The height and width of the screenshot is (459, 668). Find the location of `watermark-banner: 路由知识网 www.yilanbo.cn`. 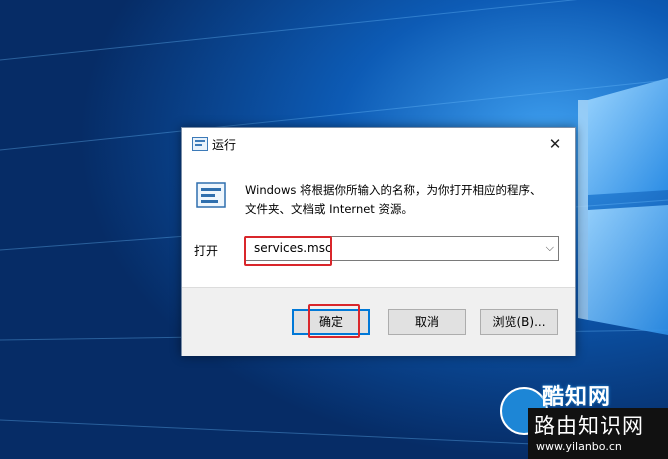

watermark-banner: 路由知识网 www.yilanbo.cn is located at coordinates (598, 433).